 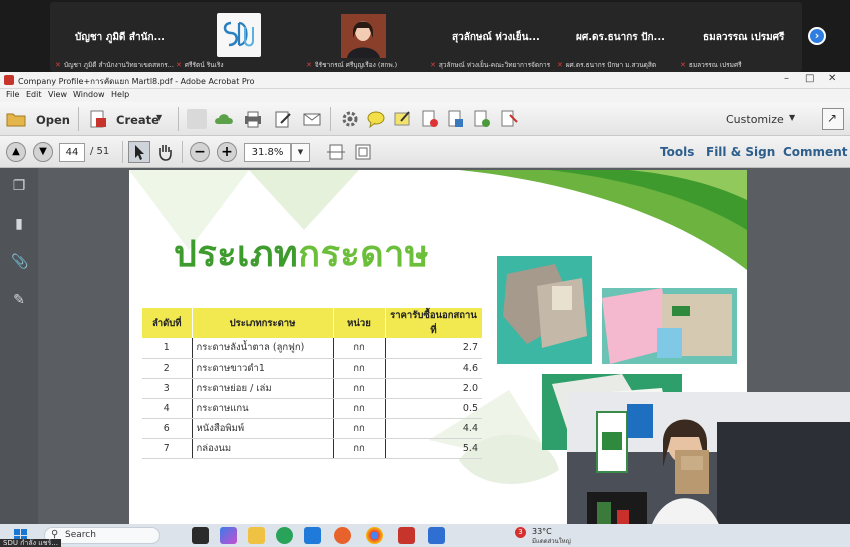 What do you see at coordinates (809, 78) in the screenshot?
I see `maximize-icon: □` at bounding box center [809, 78].